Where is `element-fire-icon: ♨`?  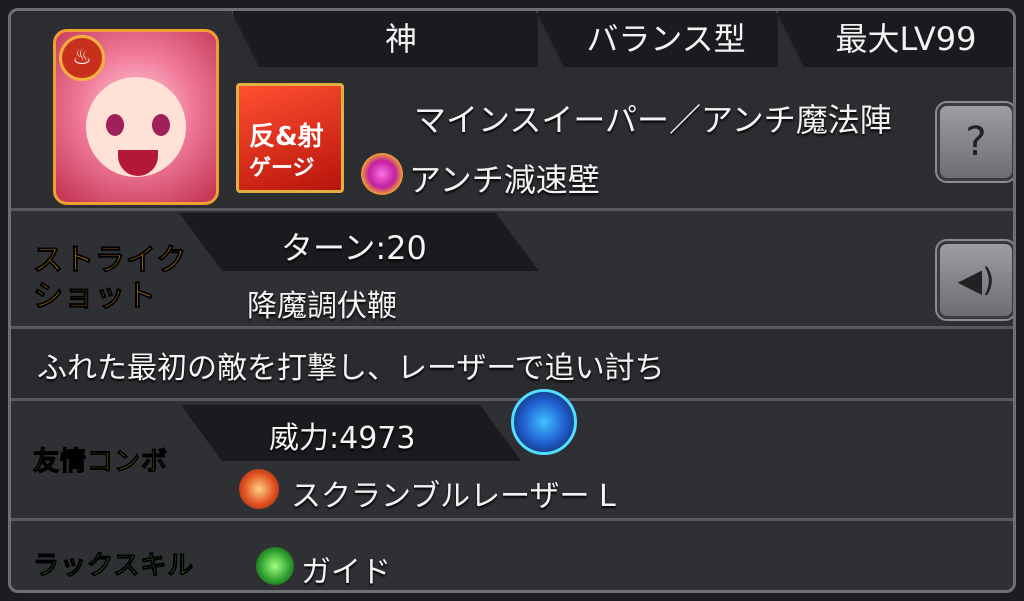 element-fire-icon: ♨ is located at coordinates (82, 58).